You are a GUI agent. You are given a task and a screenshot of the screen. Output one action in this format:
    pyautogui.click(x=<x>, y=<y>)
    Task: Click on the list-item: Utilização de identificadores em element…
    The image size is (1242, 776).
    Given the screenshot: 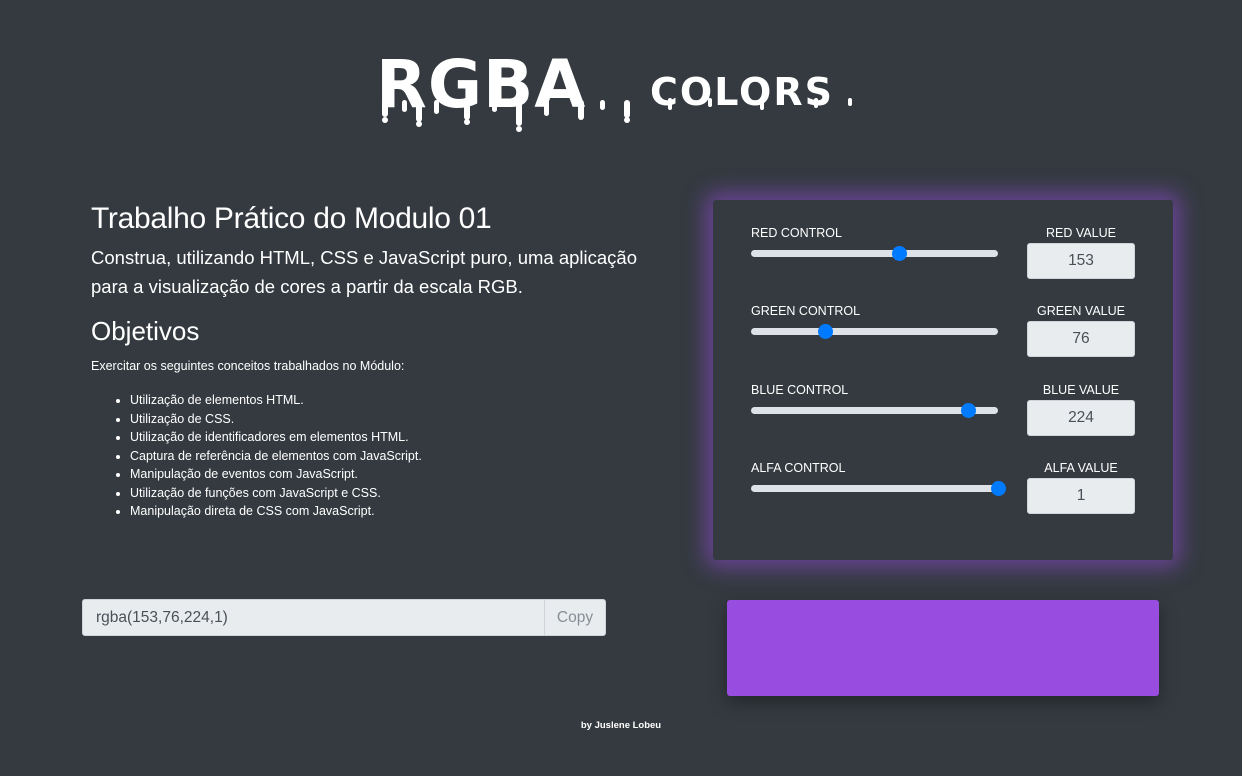 What is the action you would take?
    pyautogui.click(x=390, y=437)
    